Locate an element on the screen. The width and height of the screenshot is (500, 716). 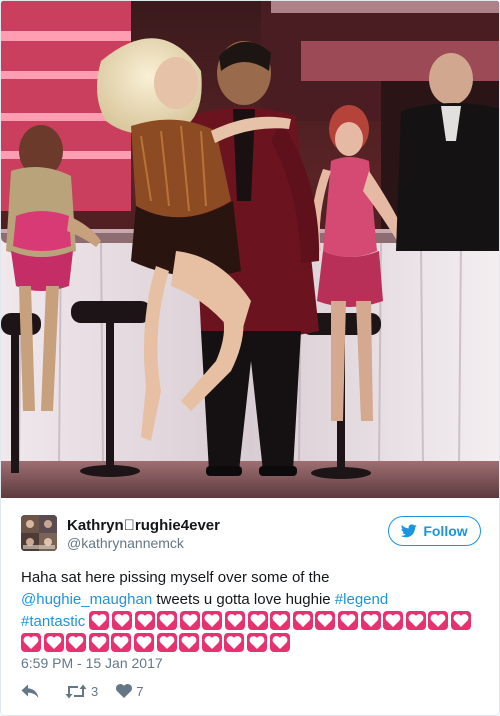
retweet-action: 3 is located at coordinates (81, 691).